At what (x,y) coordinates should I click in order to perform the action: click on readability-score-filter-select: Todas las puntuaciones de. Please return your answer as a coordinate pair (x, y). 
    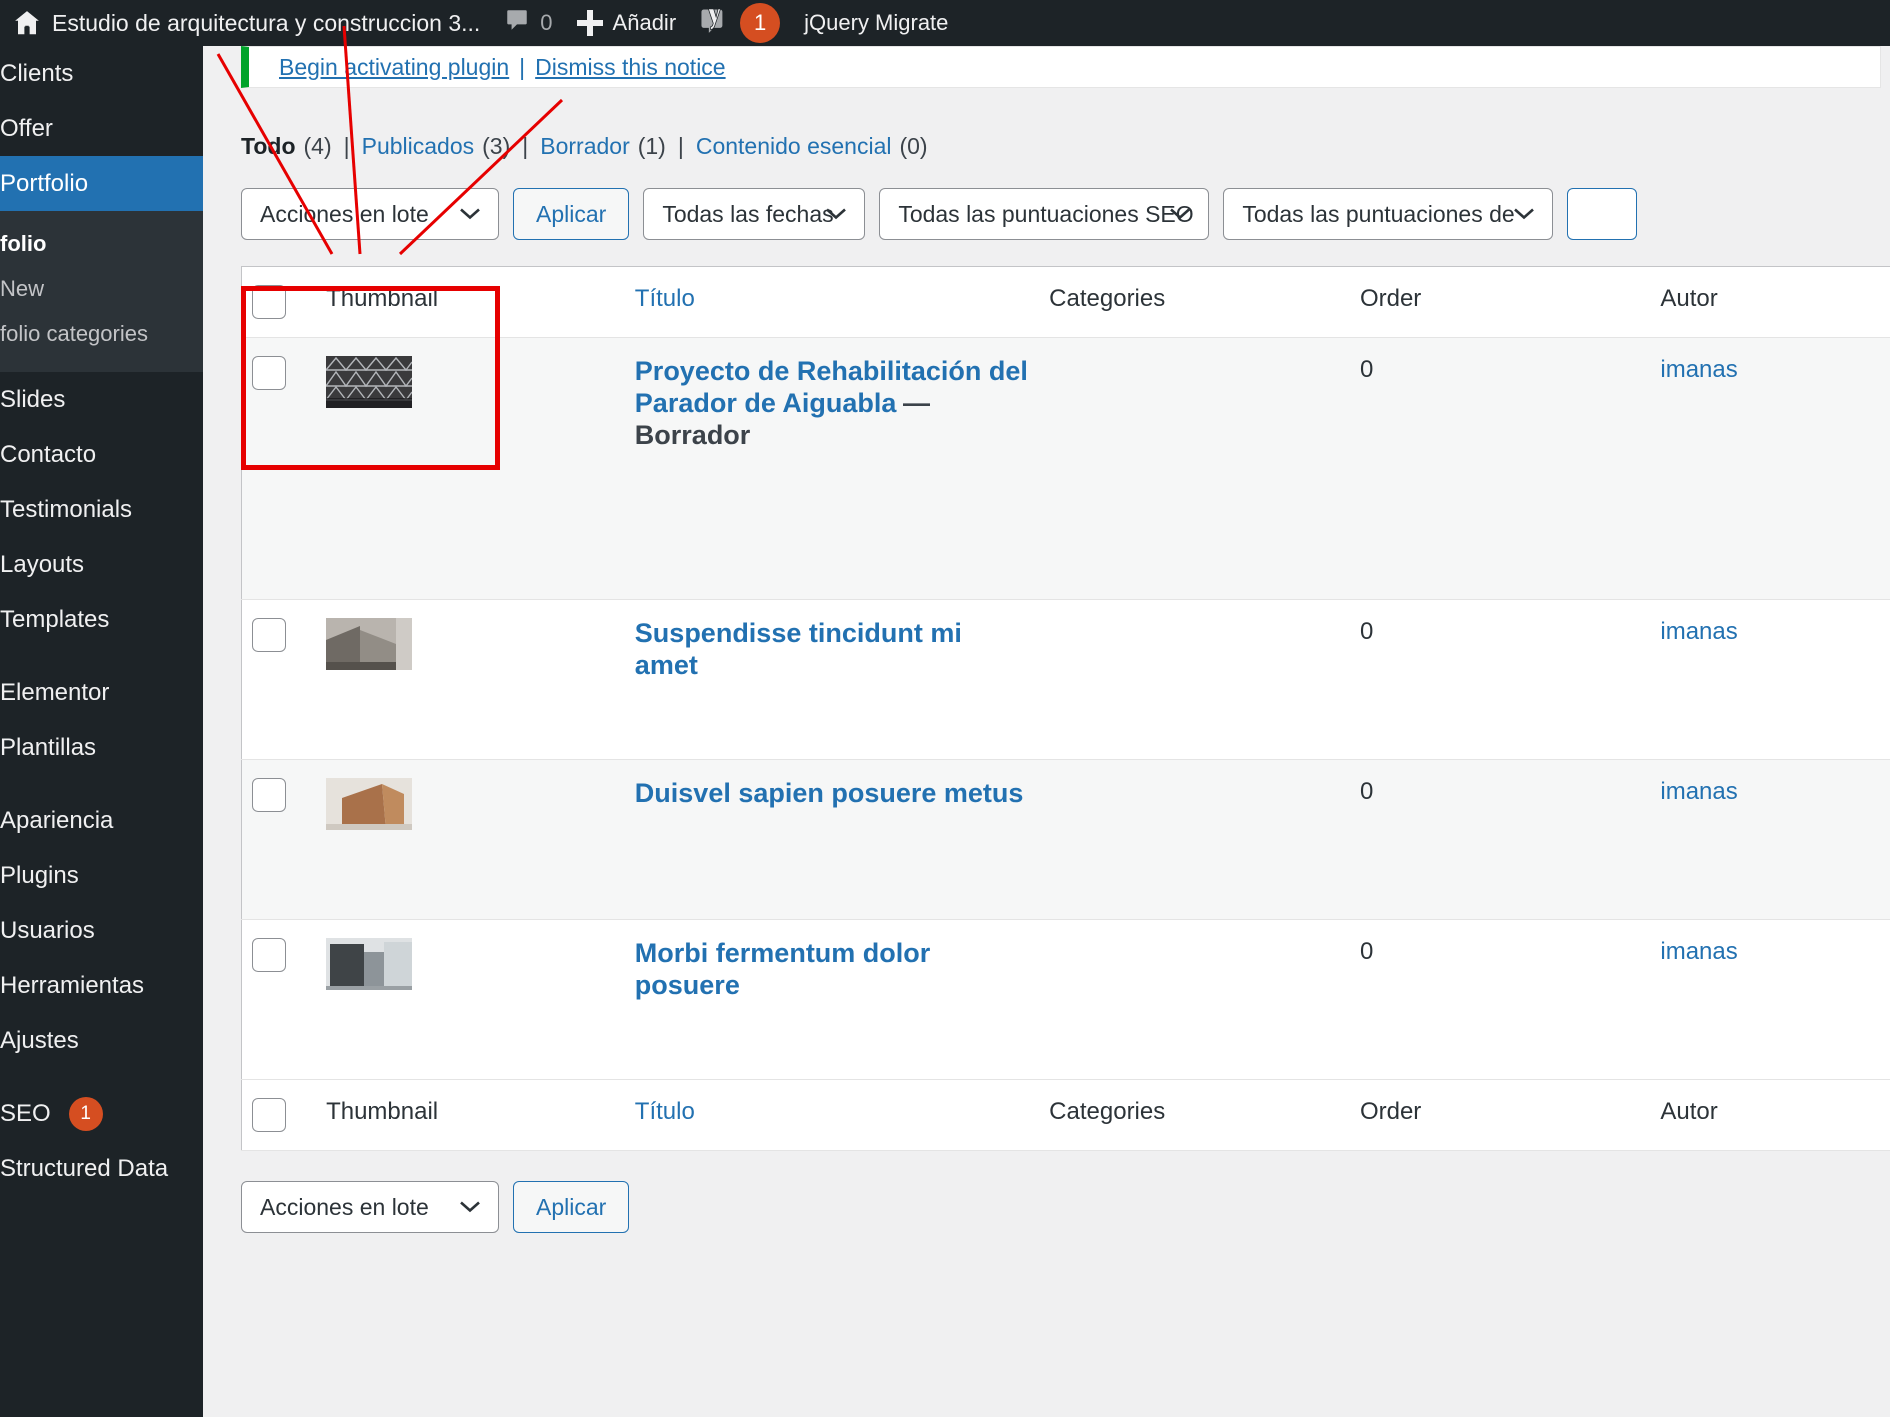
    Looking at the image, I should click on (1388, 214).